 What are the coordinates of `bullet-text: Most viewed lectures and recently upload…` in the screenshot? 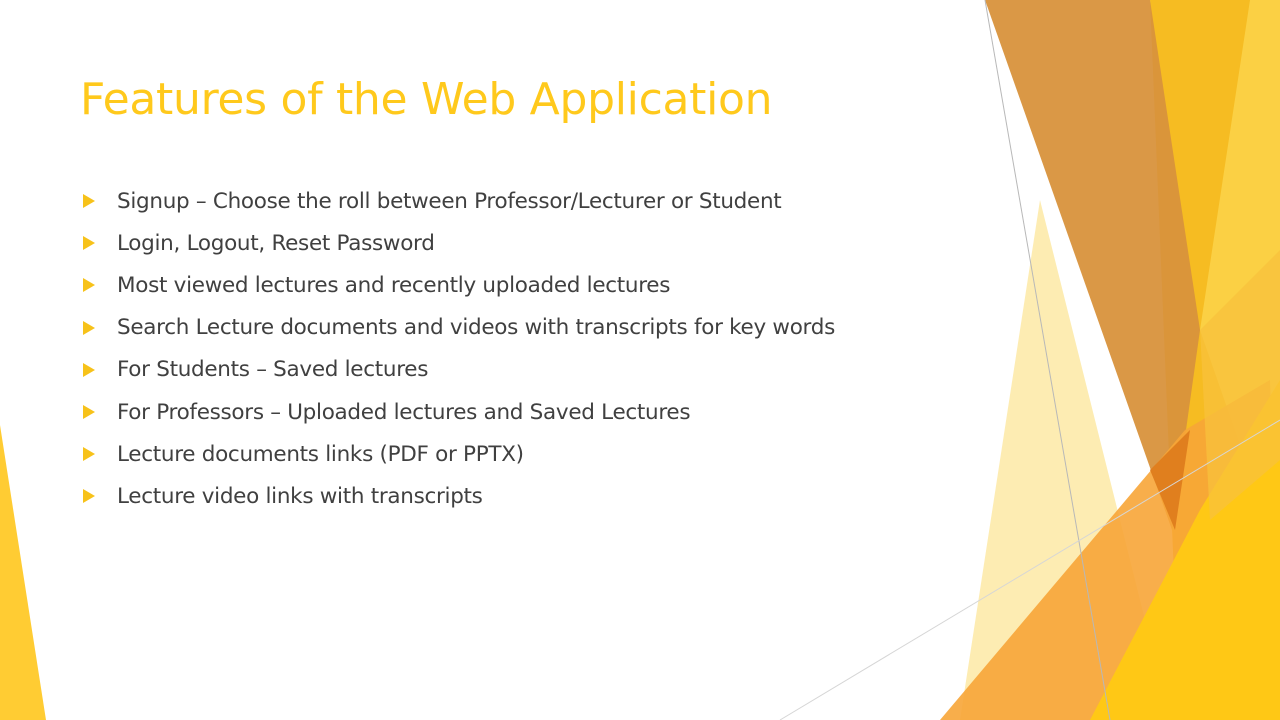 It's located at (394, 285).